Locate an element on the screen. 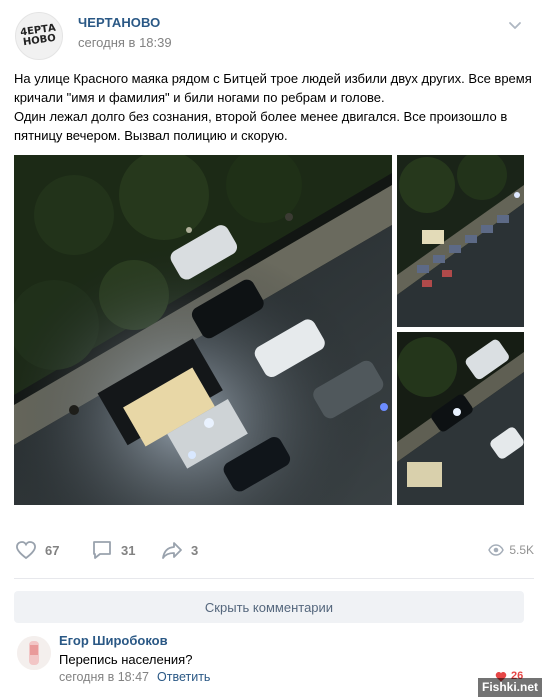  comment-button: 31 is located at coordinates (112, 550).